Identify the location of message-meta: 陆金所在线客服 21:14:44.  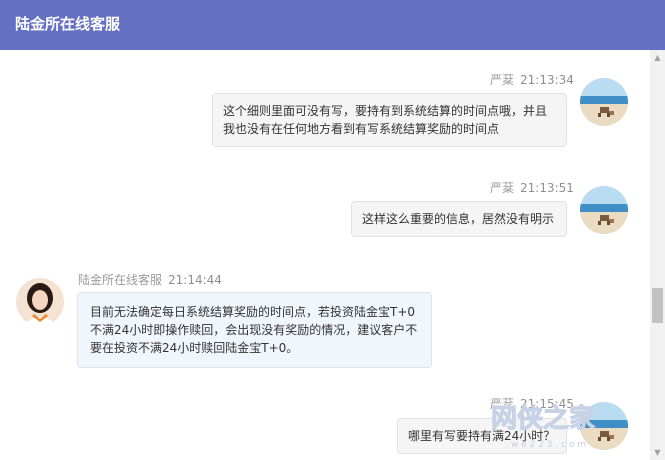
(150, 280).